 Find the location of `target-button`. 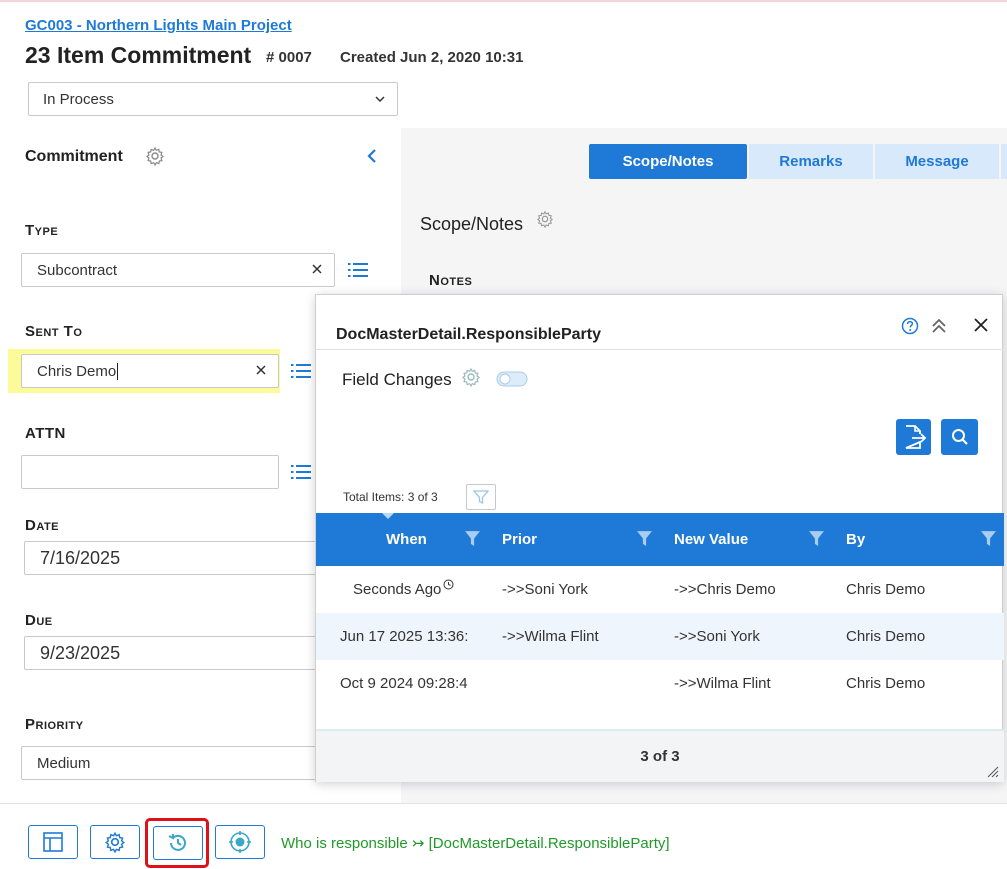

target-button is located at coordinates (240, 842).